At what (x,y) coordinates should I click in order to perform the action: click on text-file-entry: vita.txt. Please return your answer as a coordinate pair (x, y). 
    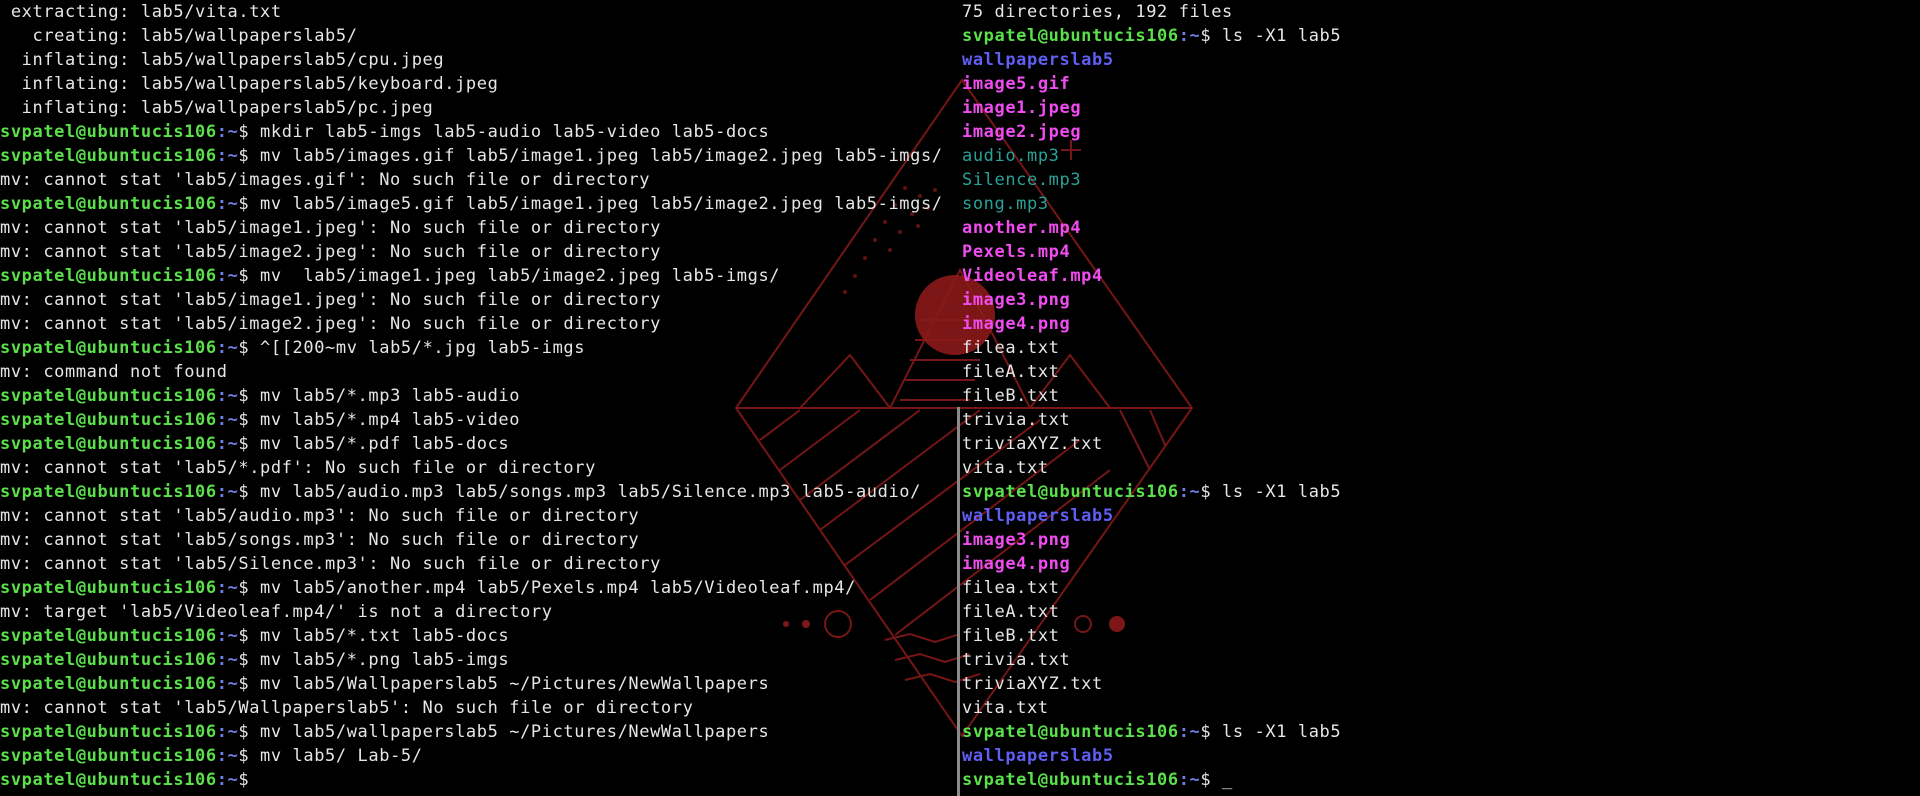
    Looking at the image, I should click on (1441, 468).